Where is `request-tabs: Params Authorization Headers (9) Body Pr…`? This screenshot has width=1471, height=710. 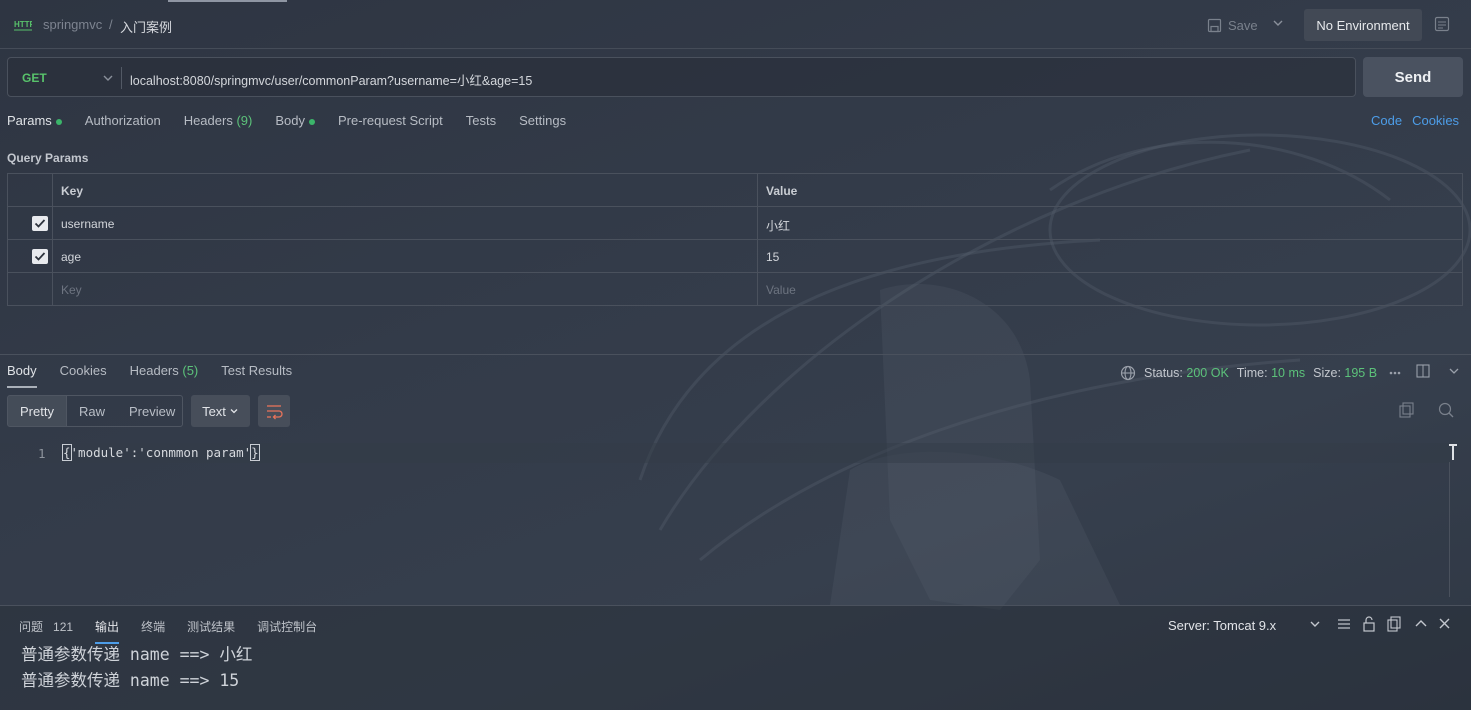
request-tabs: Params Authorization Headers (9) Body Pr… is located at coordinates (298, 124).